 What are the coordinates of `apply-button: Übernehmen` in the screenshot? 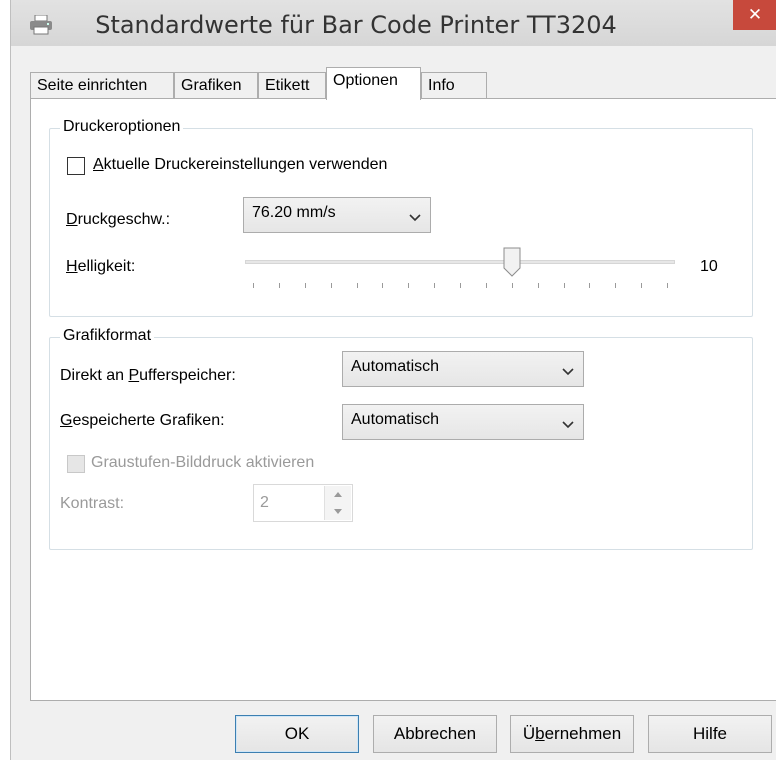 It's located at (572, 734).